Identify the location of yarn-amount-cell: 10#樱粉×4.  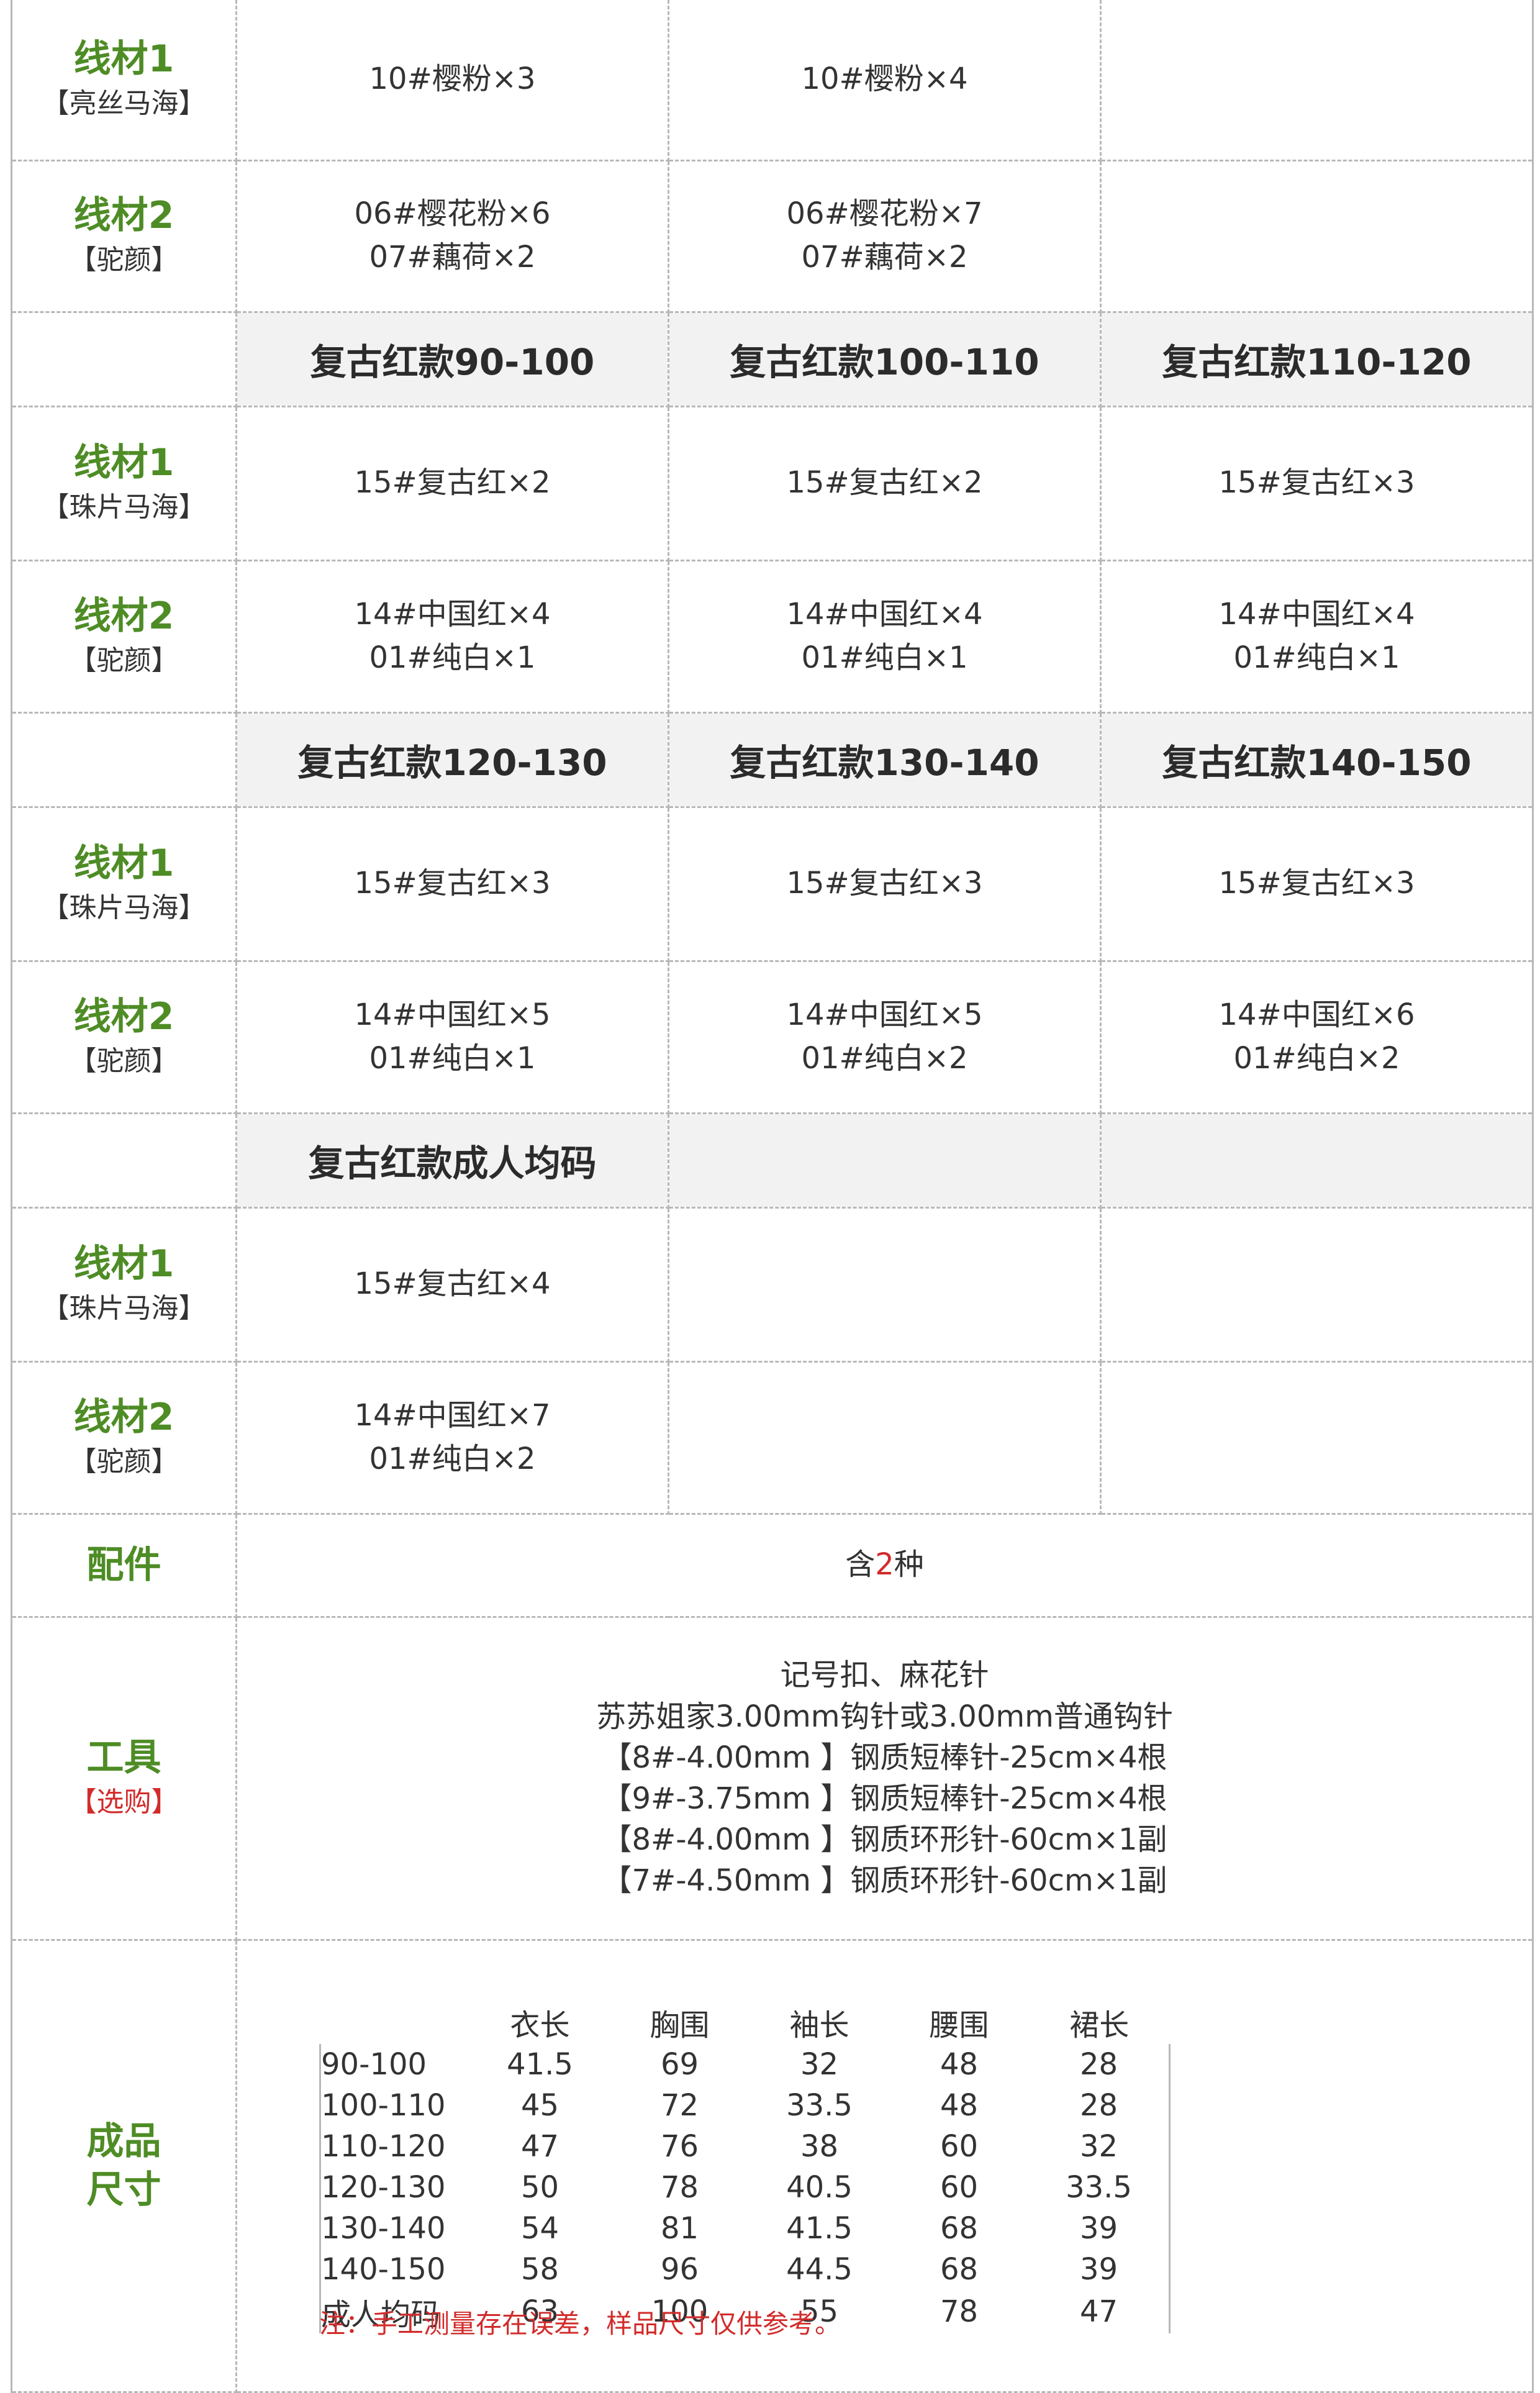
(885, 80).